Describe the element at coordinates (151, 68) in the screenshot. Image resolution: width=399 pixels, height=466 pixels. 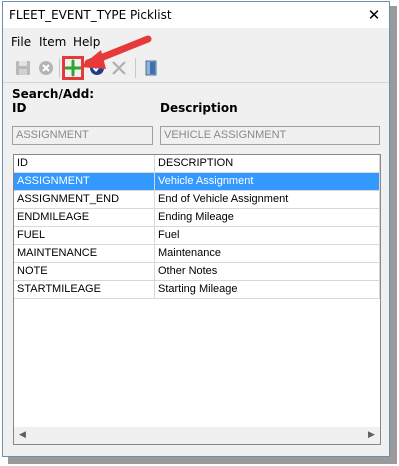
I see `exit-icon` at that location.